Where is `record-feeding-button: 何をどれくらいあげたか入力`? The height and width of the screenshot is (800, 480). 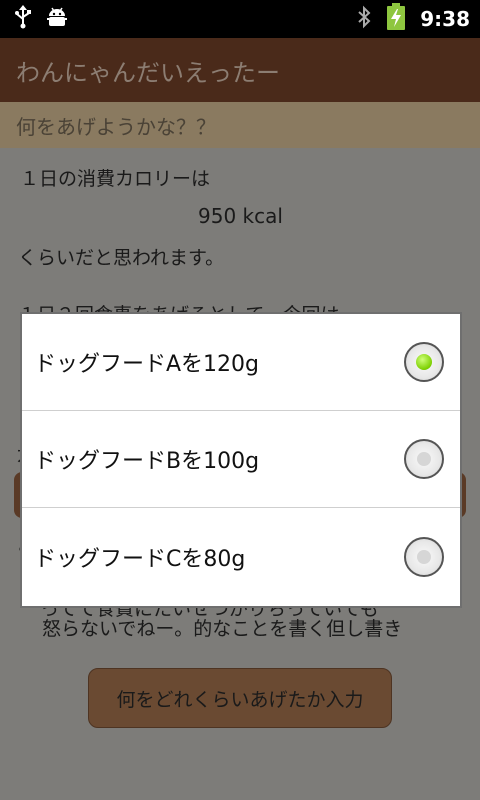 record-feeding-button: 何をどれくらいあげたか入力 is located at coordinates (240, 698).